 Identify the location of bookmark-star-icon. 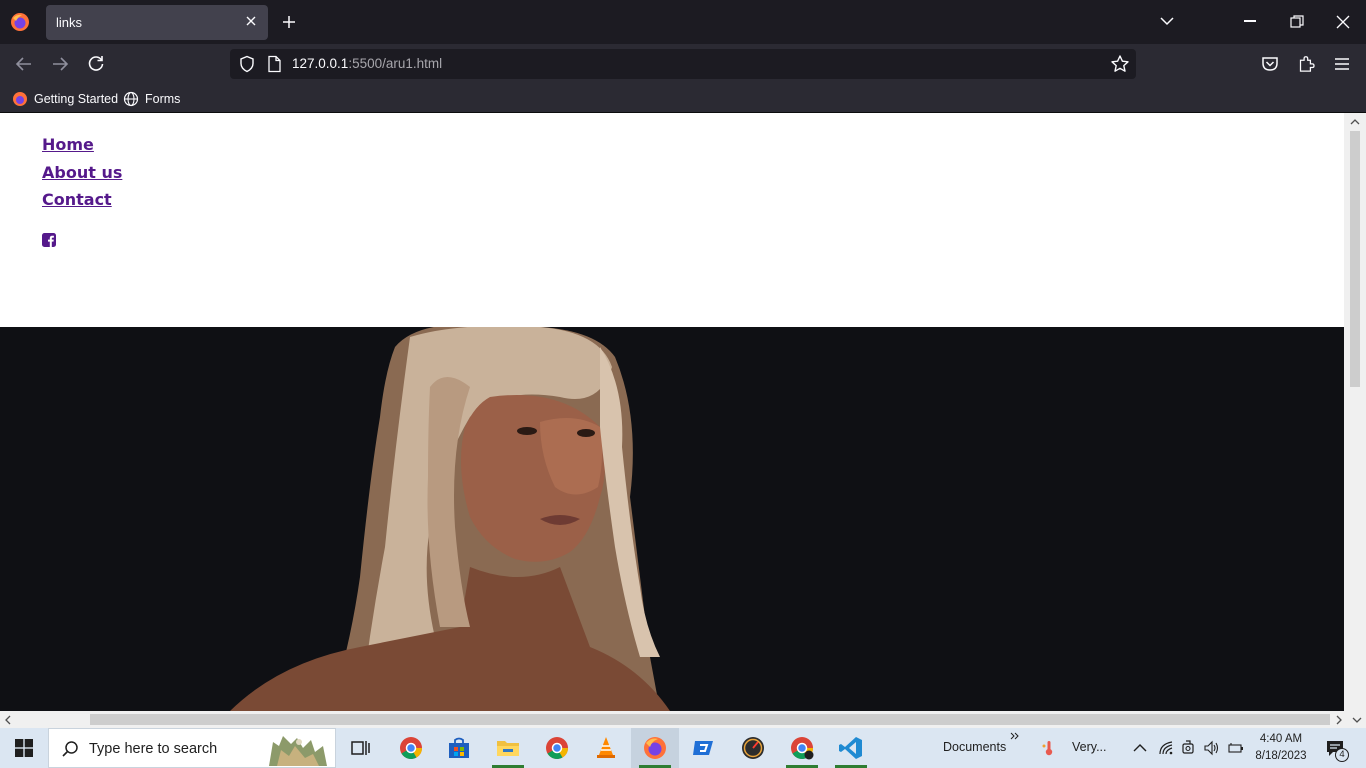
(1120, 64).